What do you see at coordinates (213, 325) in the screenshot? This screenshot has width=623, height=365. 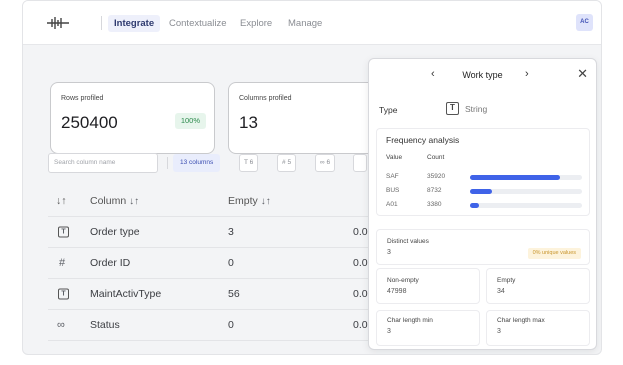 I see `table-row: ∞ Status 0 0.0` at bounding box center [213, 325].